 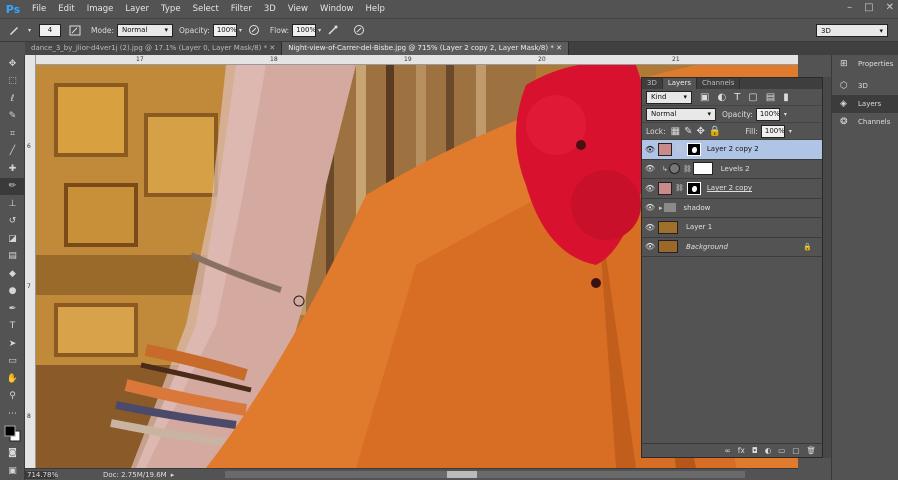 What do you see at coordinates (849, 7) in the screenshot?
I see `minimize-icon: –` at bounding box center [849, 7].